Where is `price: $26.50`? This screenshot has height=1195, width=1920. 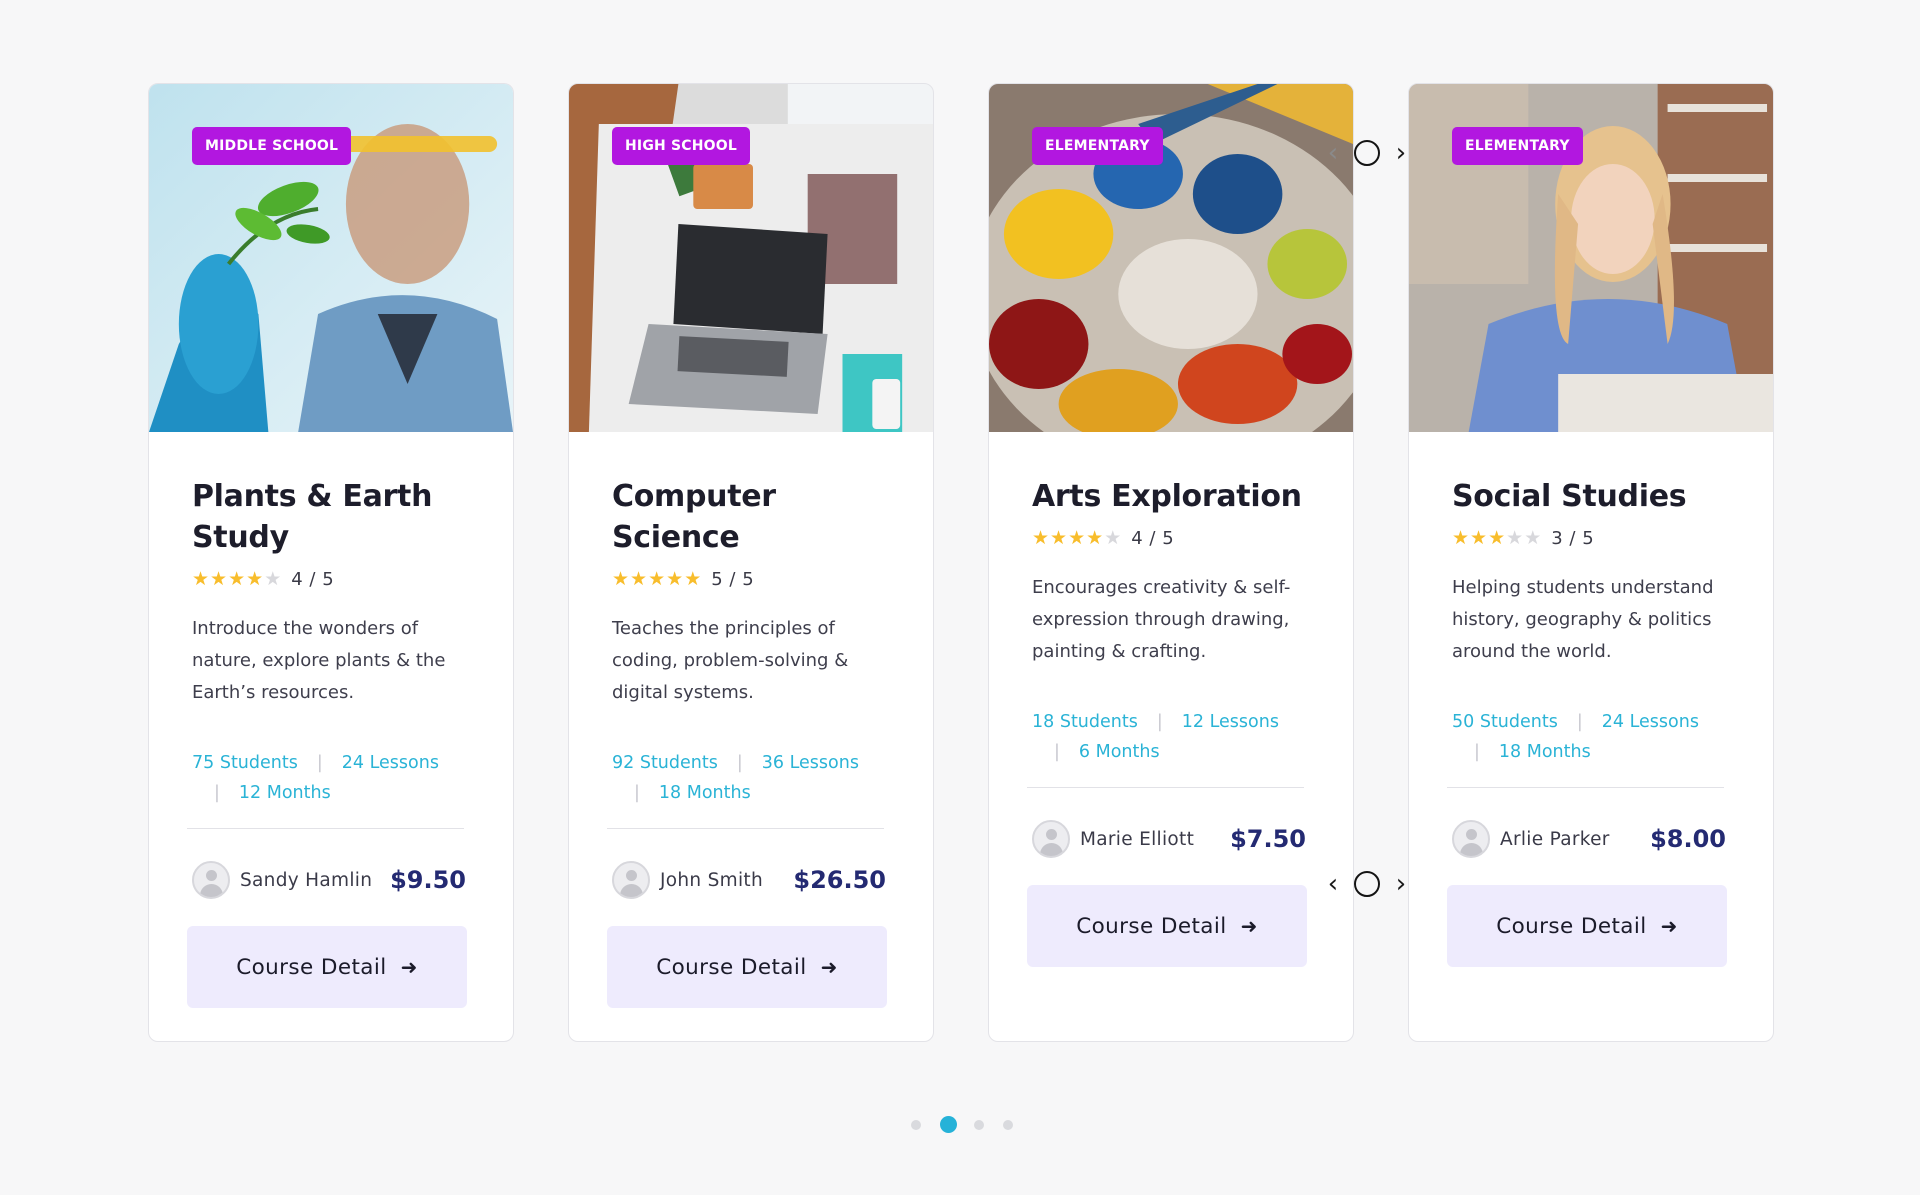
price: $26.50 is located at coordinates (839, 880).